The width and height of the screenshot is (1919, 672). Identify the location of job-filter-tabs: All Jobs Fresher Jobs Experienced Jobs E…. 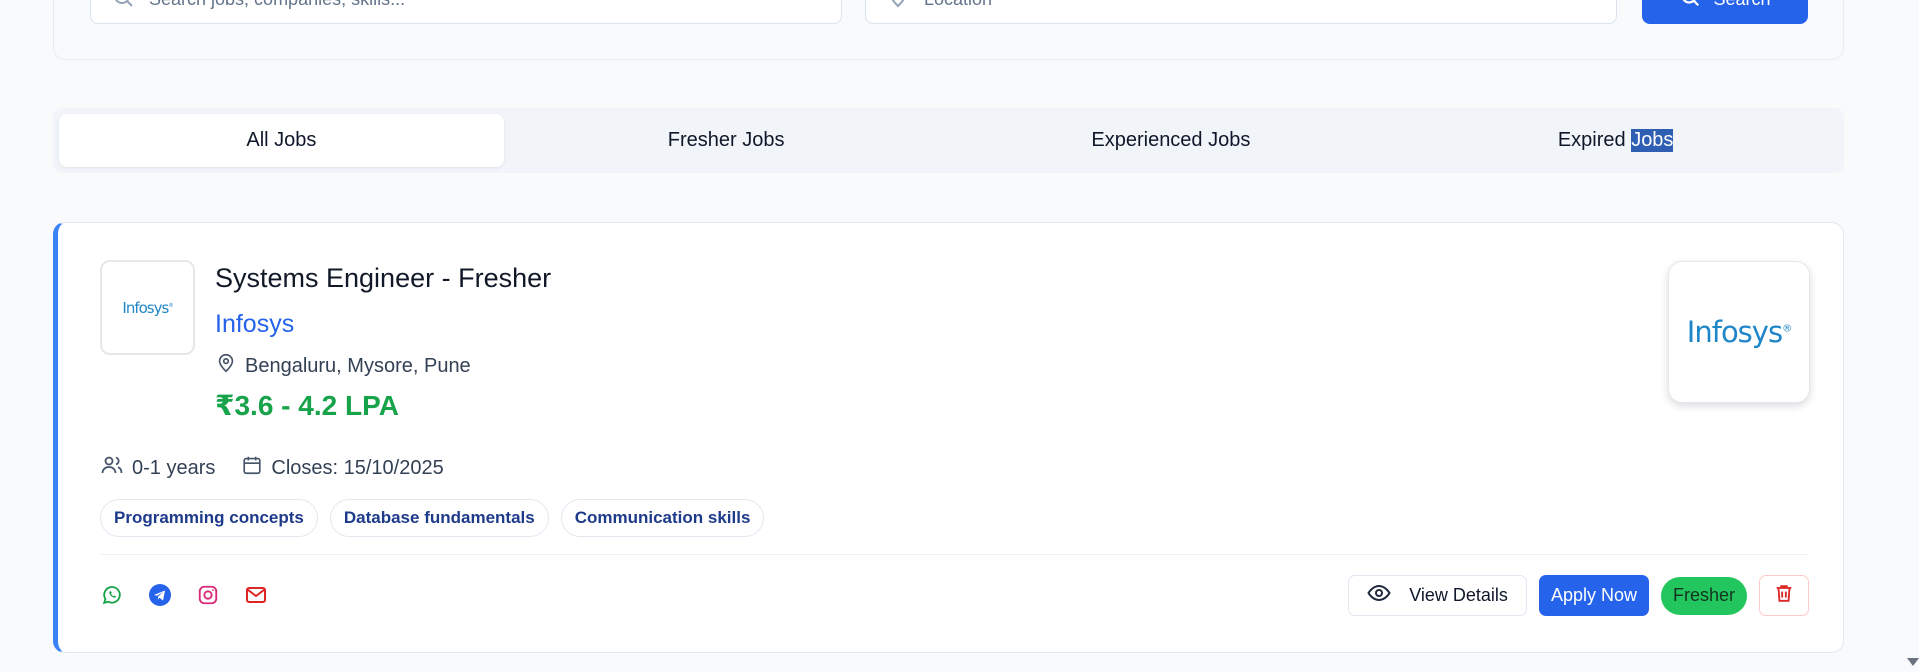
(948, 140).